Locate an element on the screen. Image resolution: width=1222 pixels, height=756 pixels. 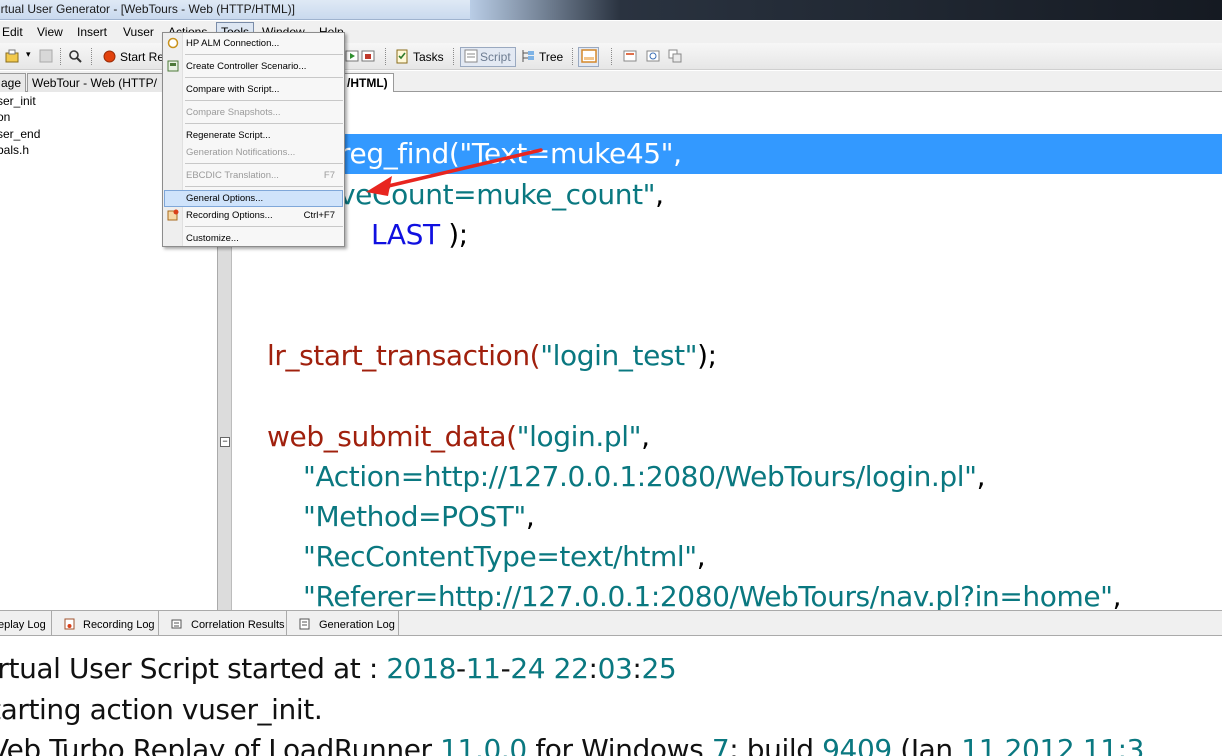
code-string: "Text=muke45", is located at coordinates (570, 153).